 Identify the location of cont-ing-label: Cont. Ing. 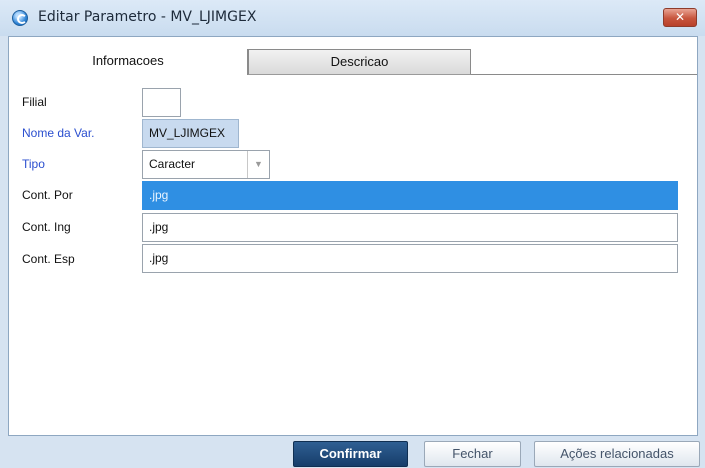
(46, 227).